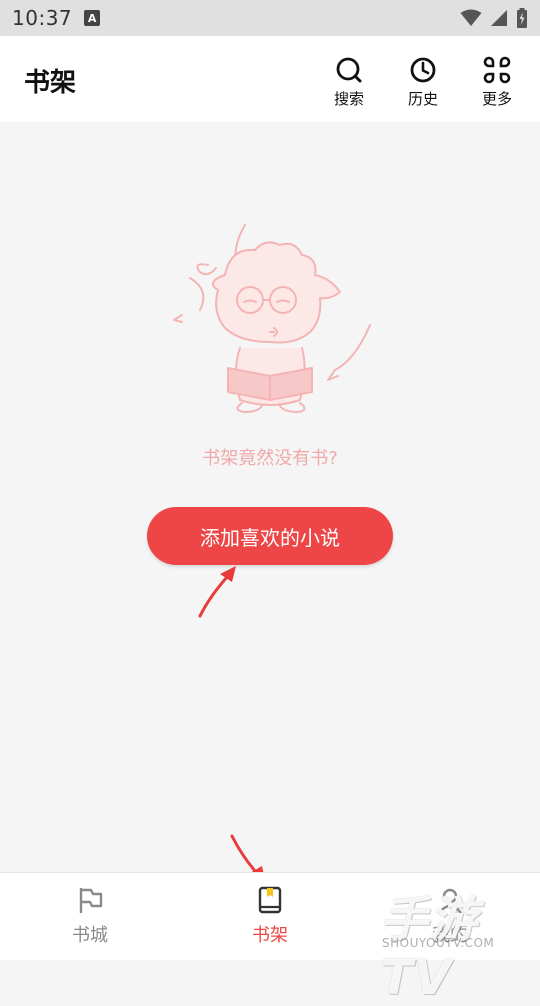  Describe the element at coordinates (499, 18) in the screenshot. I see `signal-icon` at that location.